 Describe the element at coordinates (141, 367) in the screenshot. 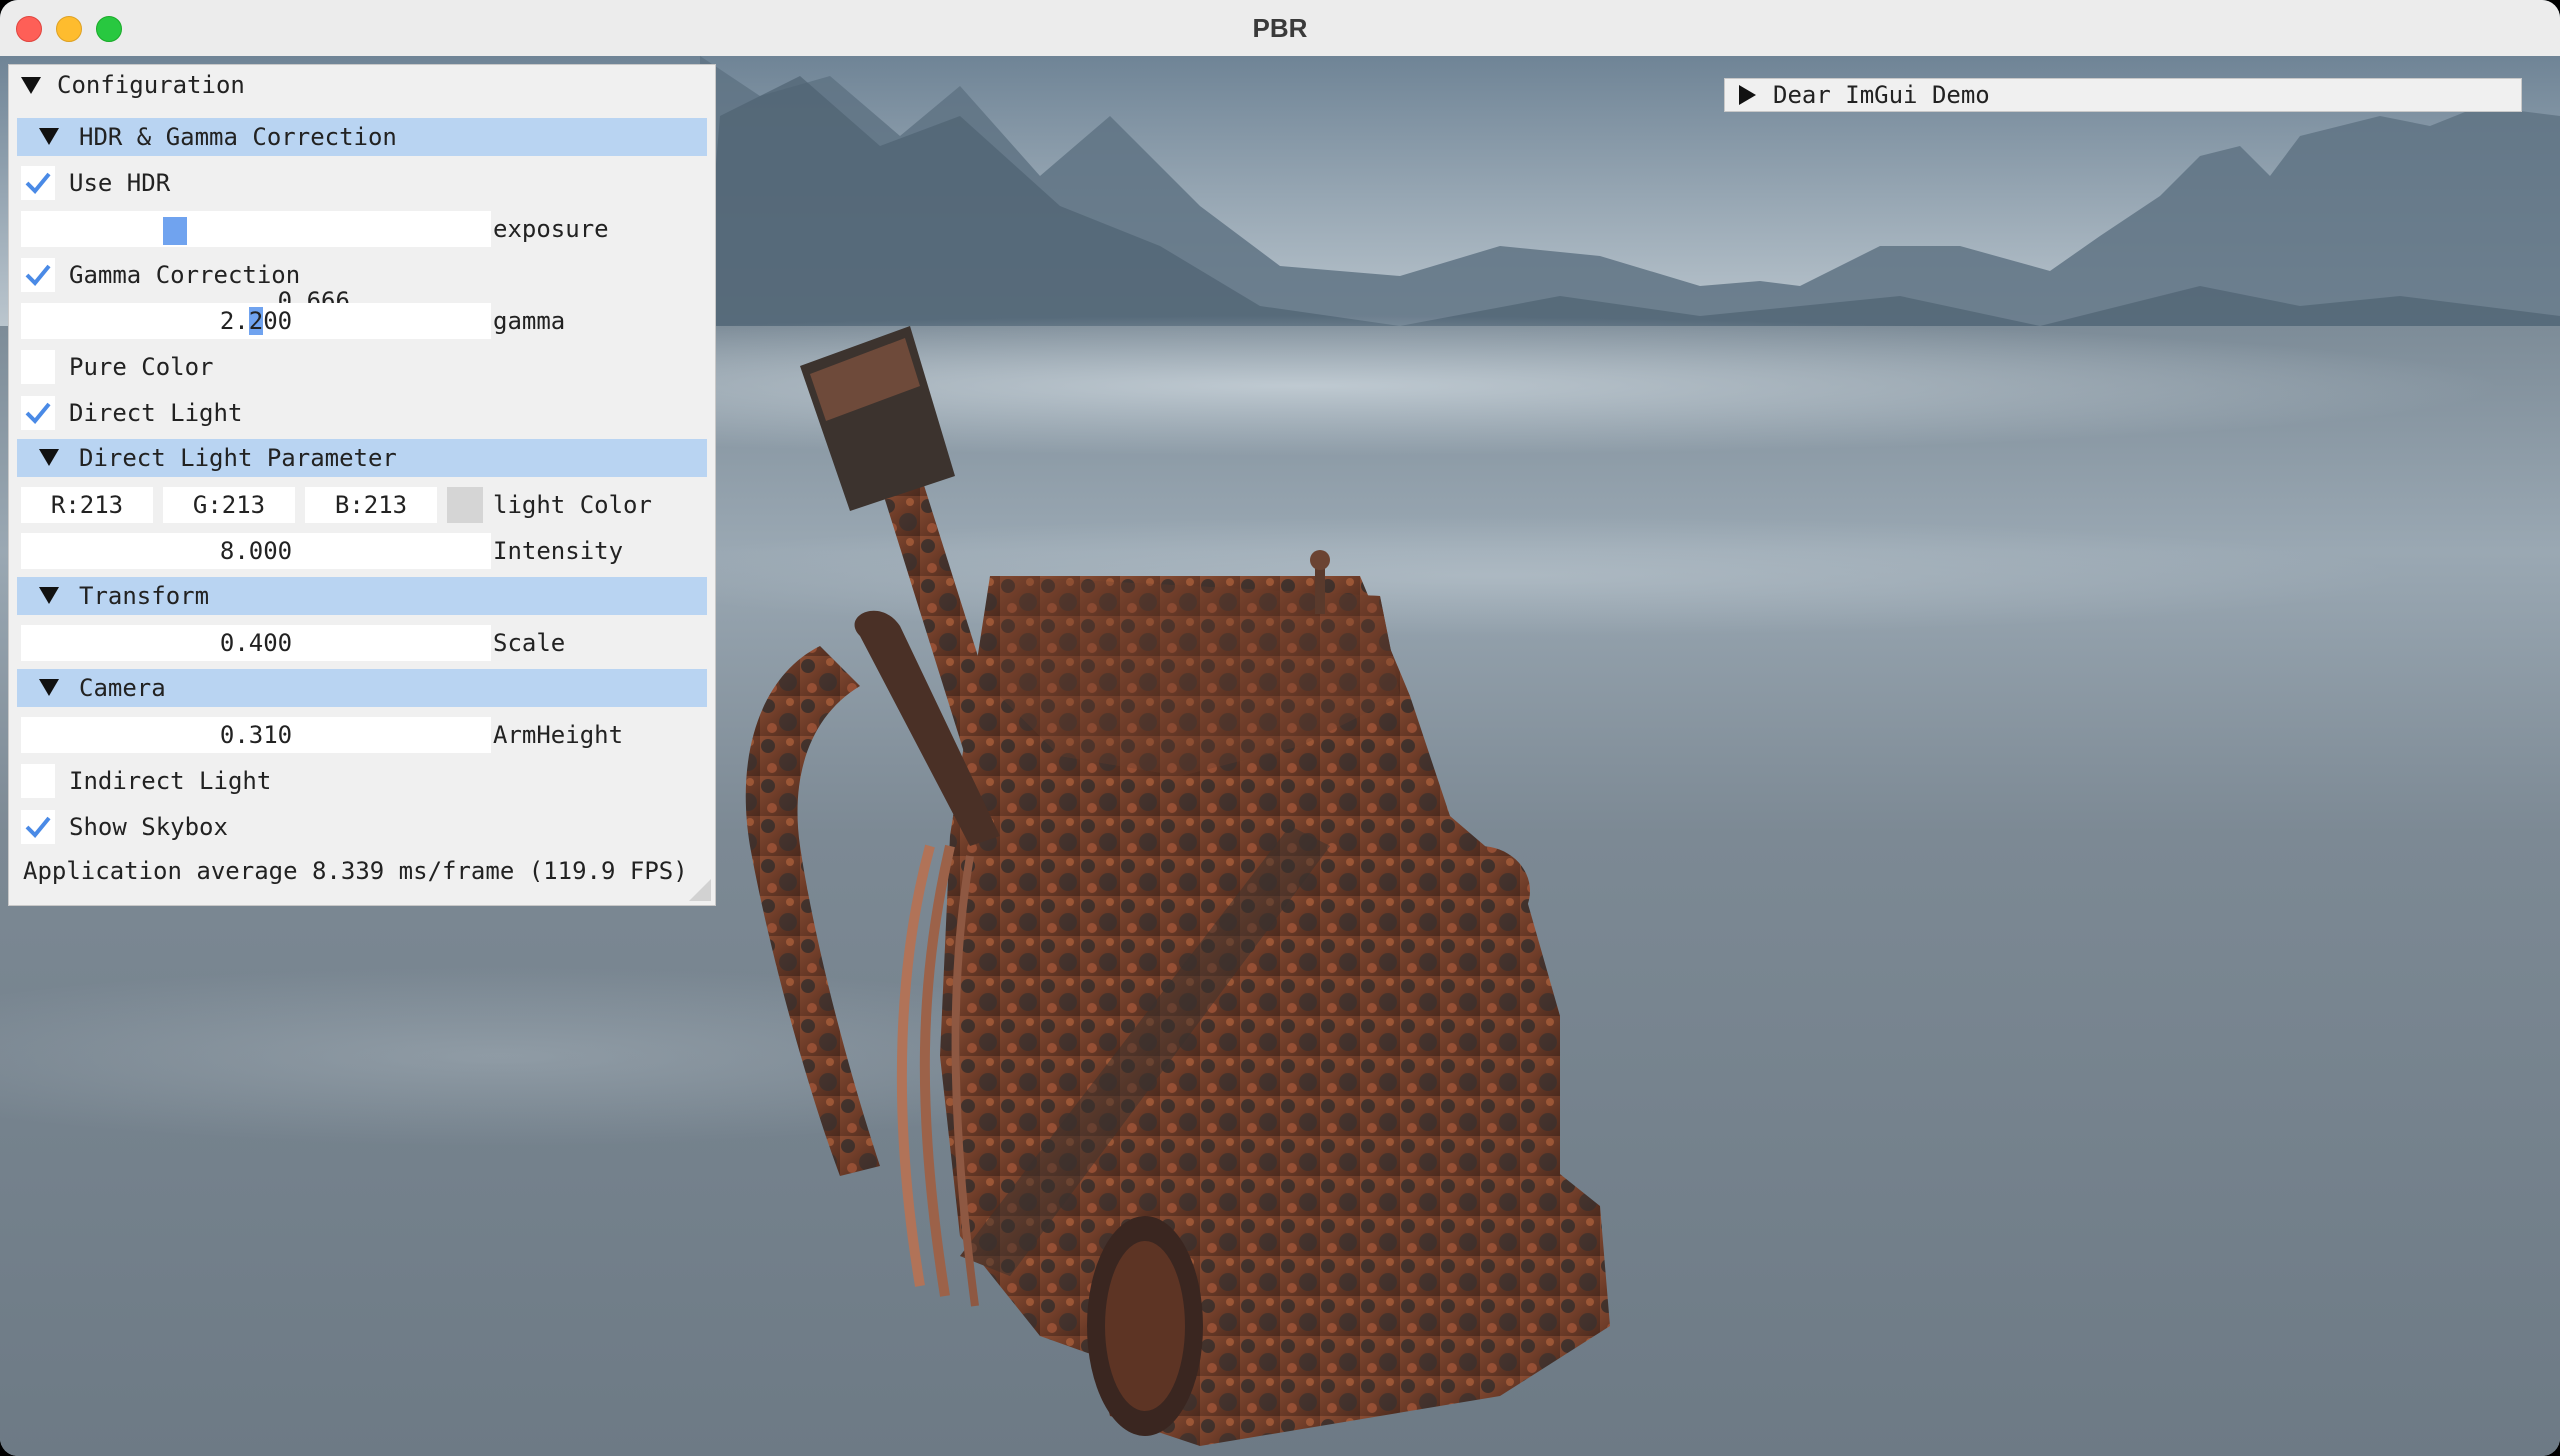

I see `pure-color-label: Pure Color` at that location.